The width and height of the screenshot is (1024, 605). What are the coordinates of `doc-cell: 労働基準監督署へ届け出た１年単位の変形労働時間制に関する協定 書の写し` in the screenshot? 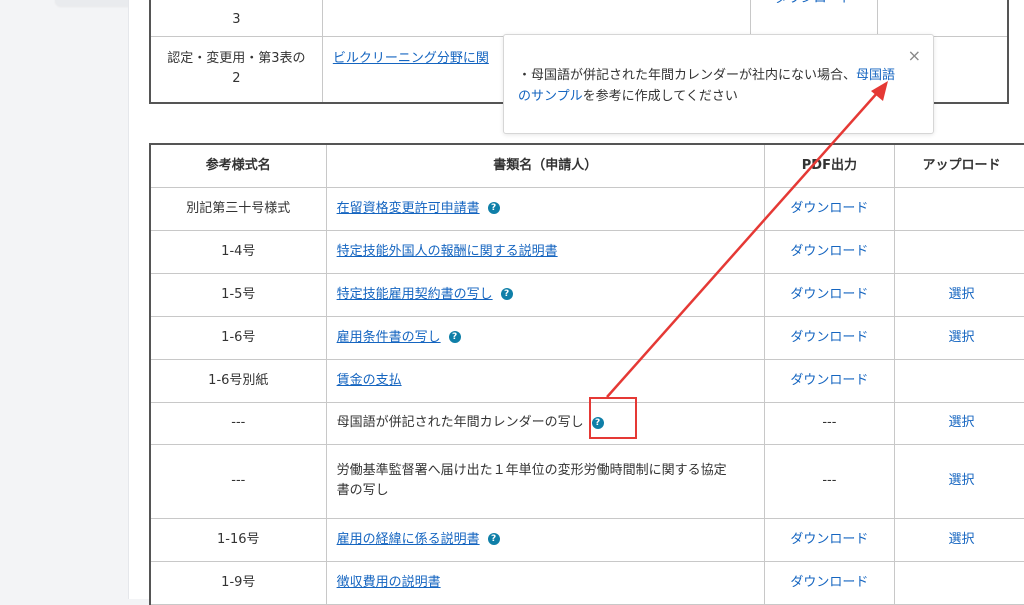 It's located at (545, 481).